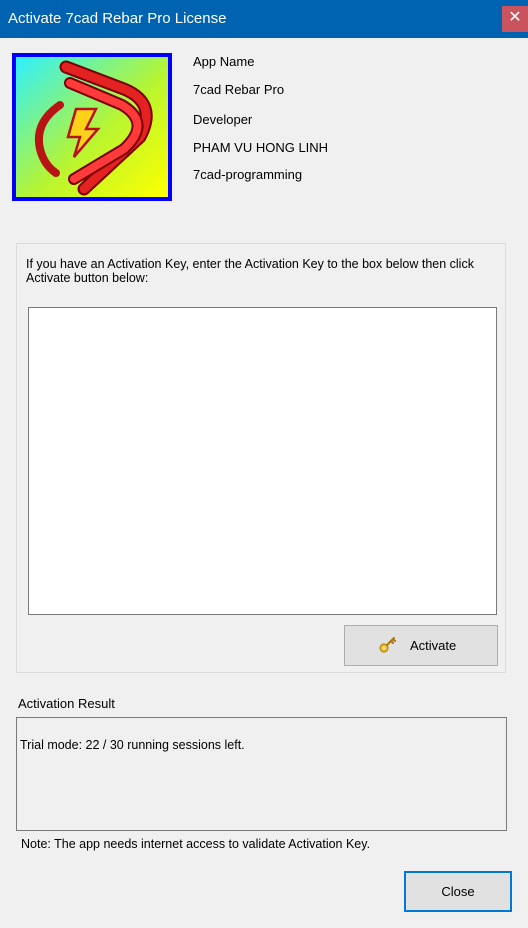 The height and width of the screenshot is (928, 528). Describe the element at coordinates (458, 891) in the screenshot. I see `close-button: Close` at that location.